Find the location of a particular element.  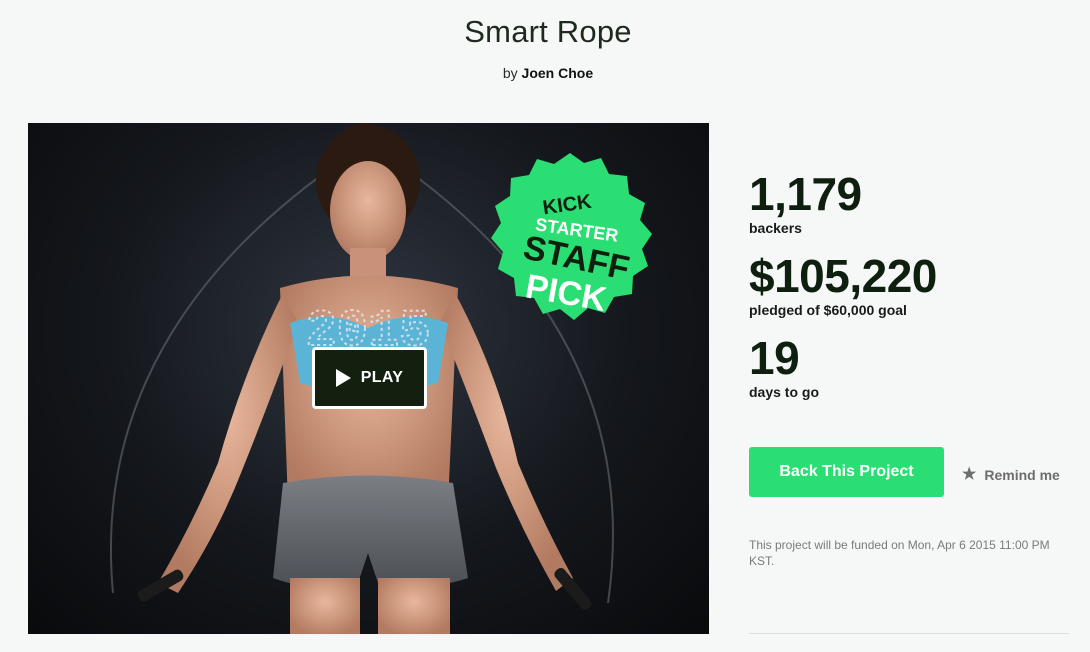

staff-pick-badge: KICK STARTER STAFF PICK is located at coordinates (571, 236).